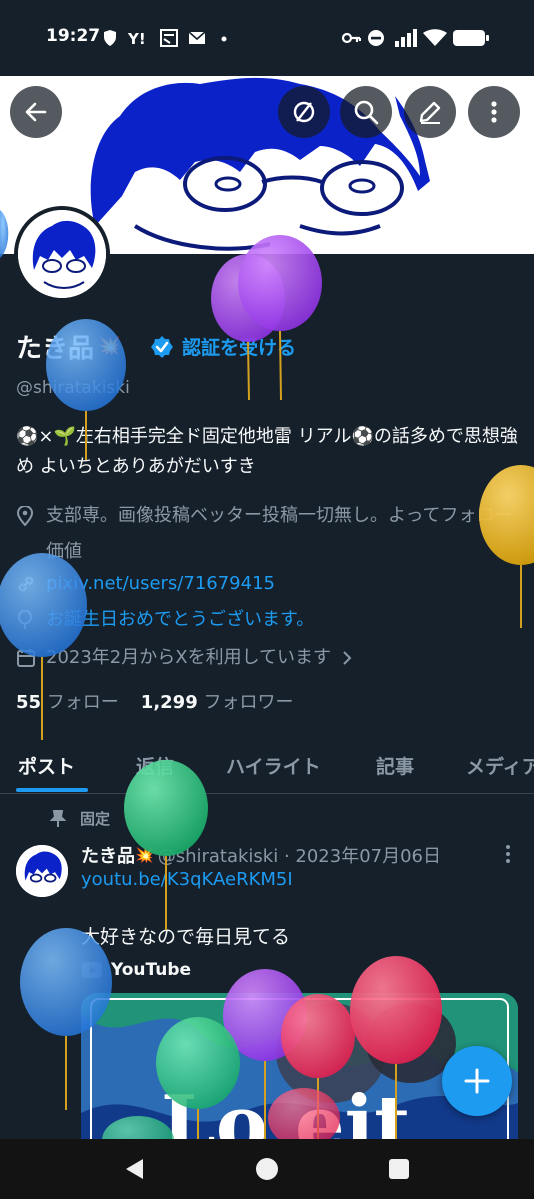 This screenshot has width=534, height=1199. I want to click on nav-buttons, so click(267, 1169).